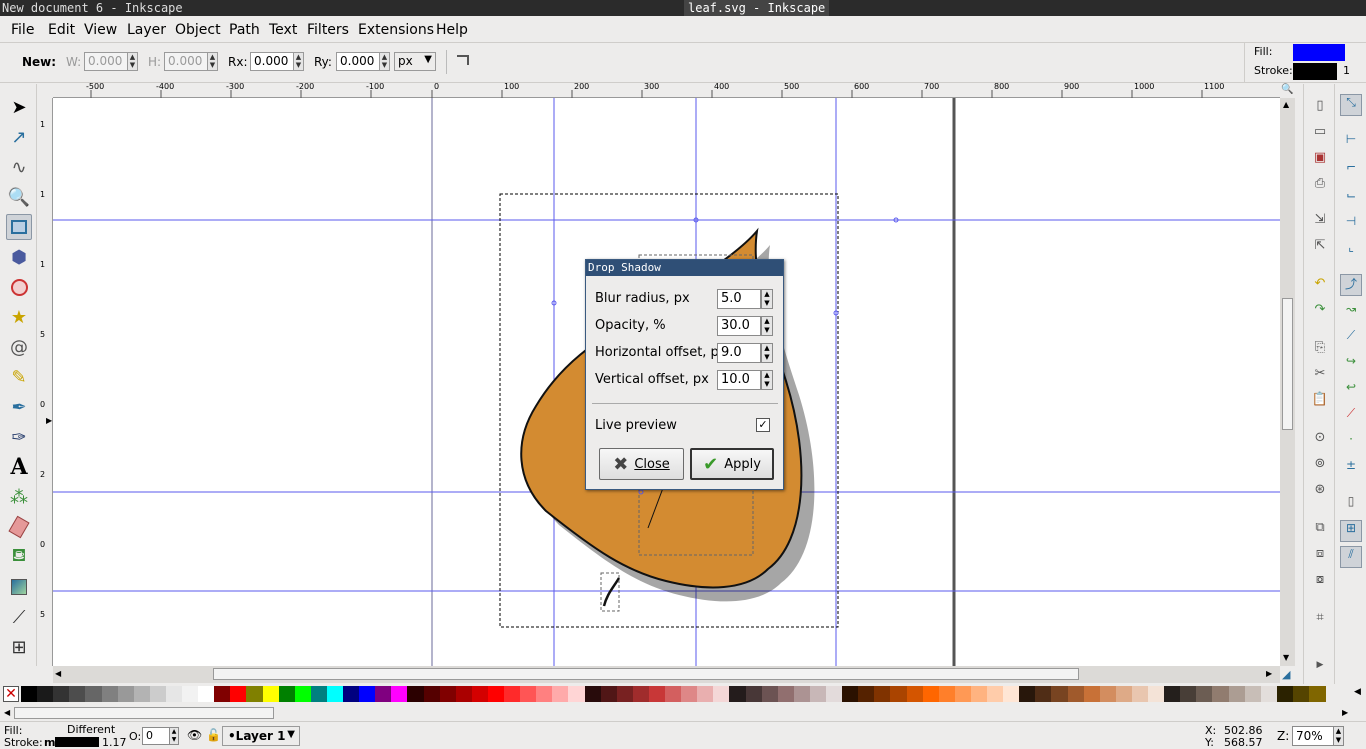 Image resolution: width=1366 pixels, height=749 pixels. I want to click on menu-layer: Layer, so click(146, 30).